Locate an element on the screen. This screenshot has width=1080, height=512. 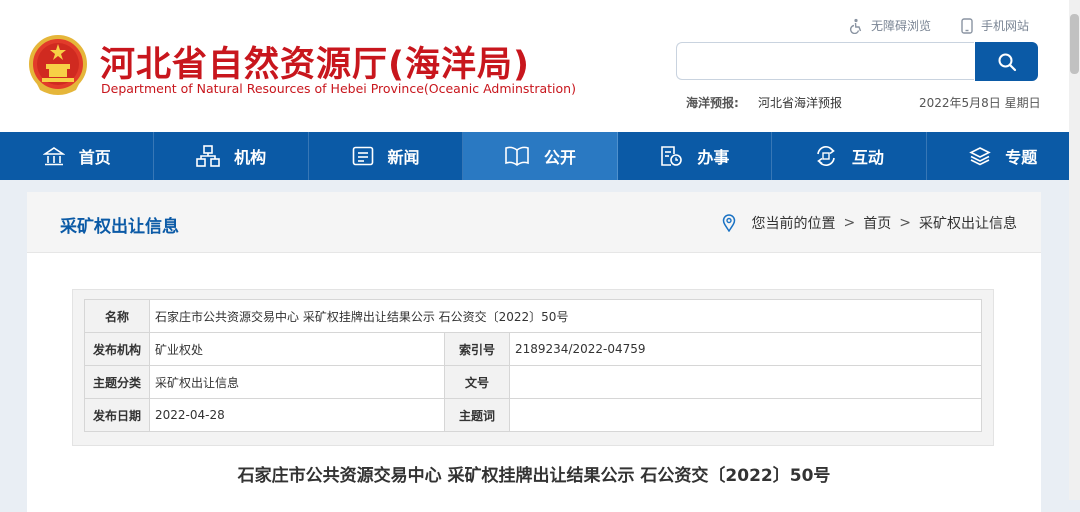
search-icon is located at coordinates (1007, 62).